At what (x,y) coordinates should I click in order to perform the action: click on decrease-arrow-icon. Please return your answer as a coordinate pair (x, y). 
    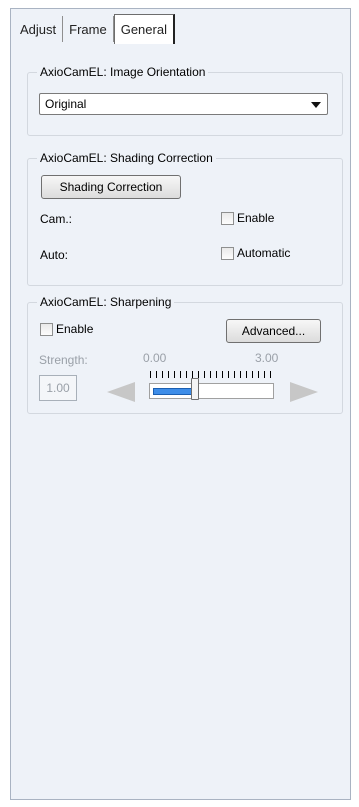
    Looking at the image, I should click on (121, 392).